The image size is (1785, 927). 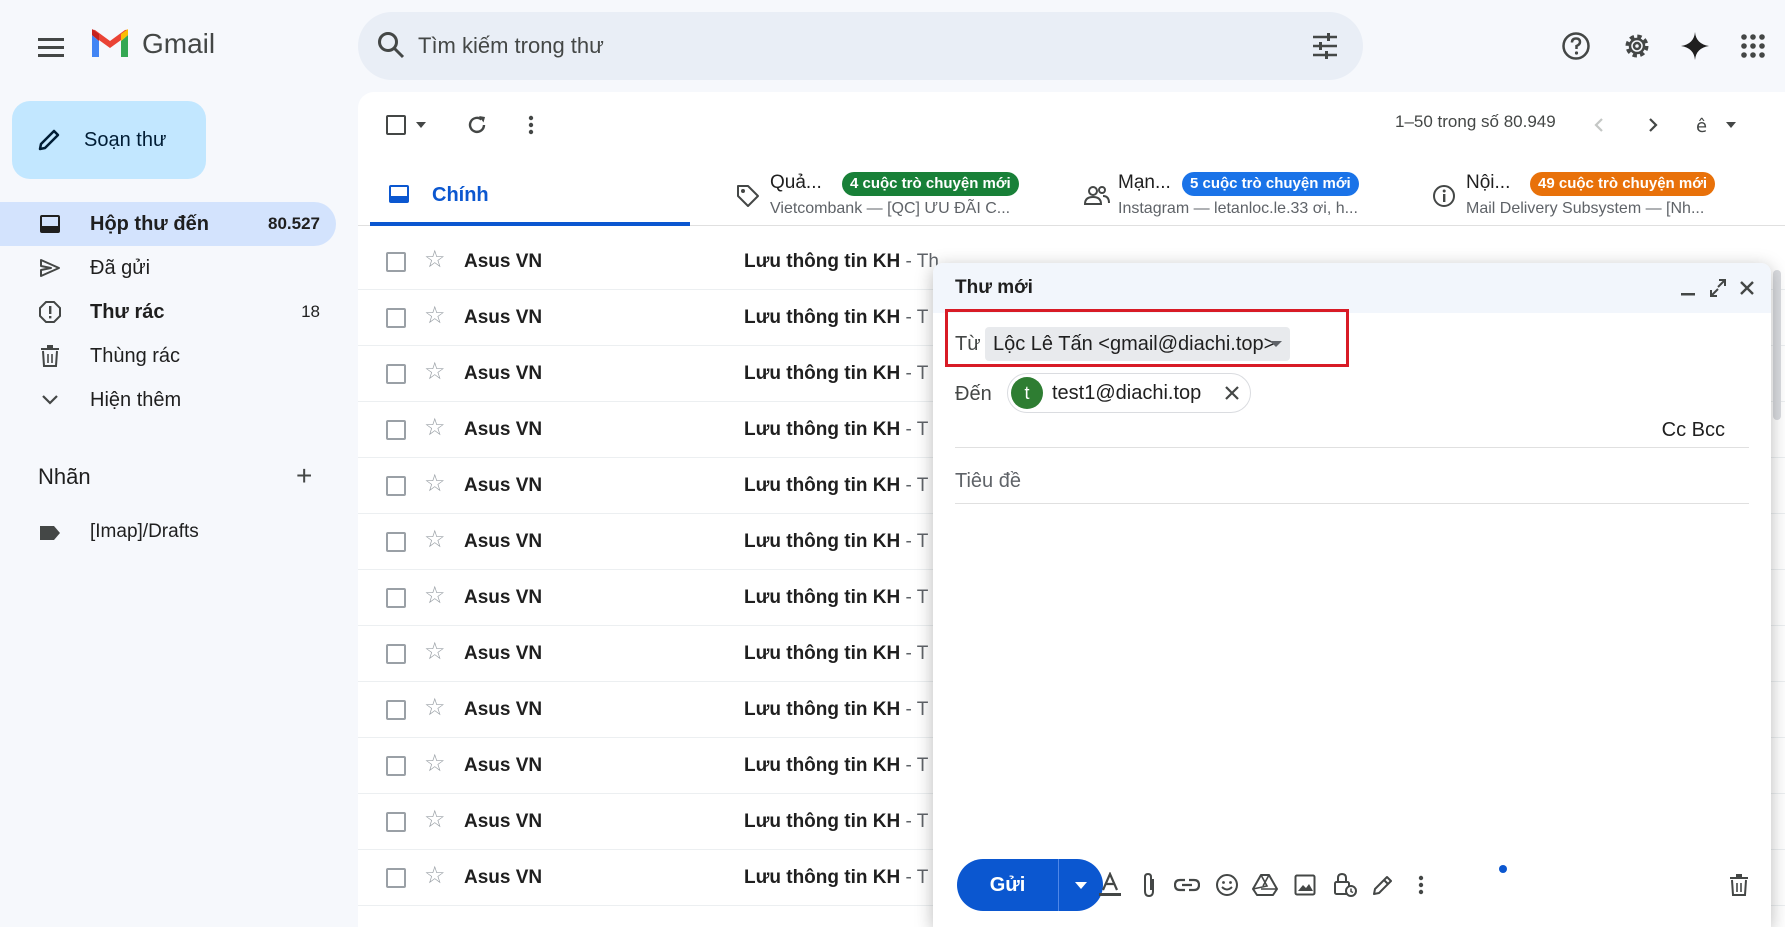 I want to click on sidebar-item-trash: Thùng rác, so click(x=168, y=356).